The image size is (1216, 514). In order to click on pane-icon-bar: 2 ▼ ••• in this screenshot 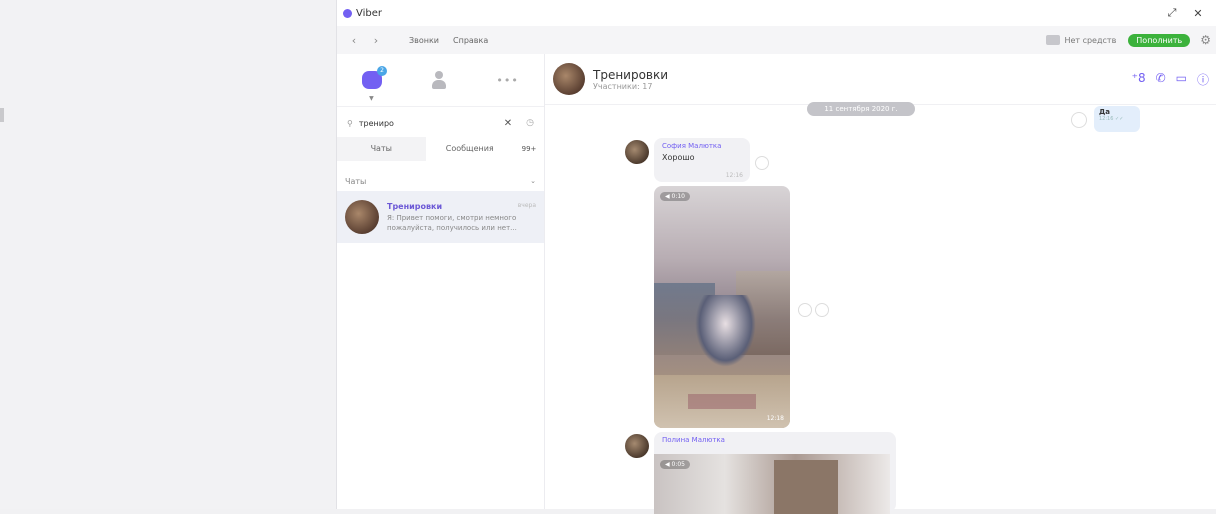, I will do `click(440, 80)`.